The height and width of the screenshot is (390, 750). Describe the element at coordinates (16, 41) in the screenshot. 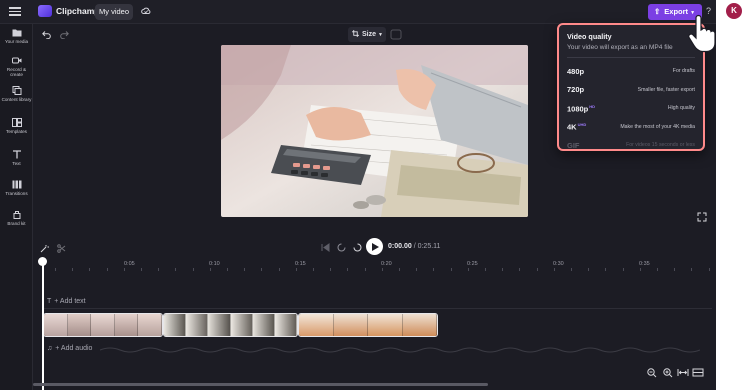

I see `sidebar-item-label: Your media` at that location.